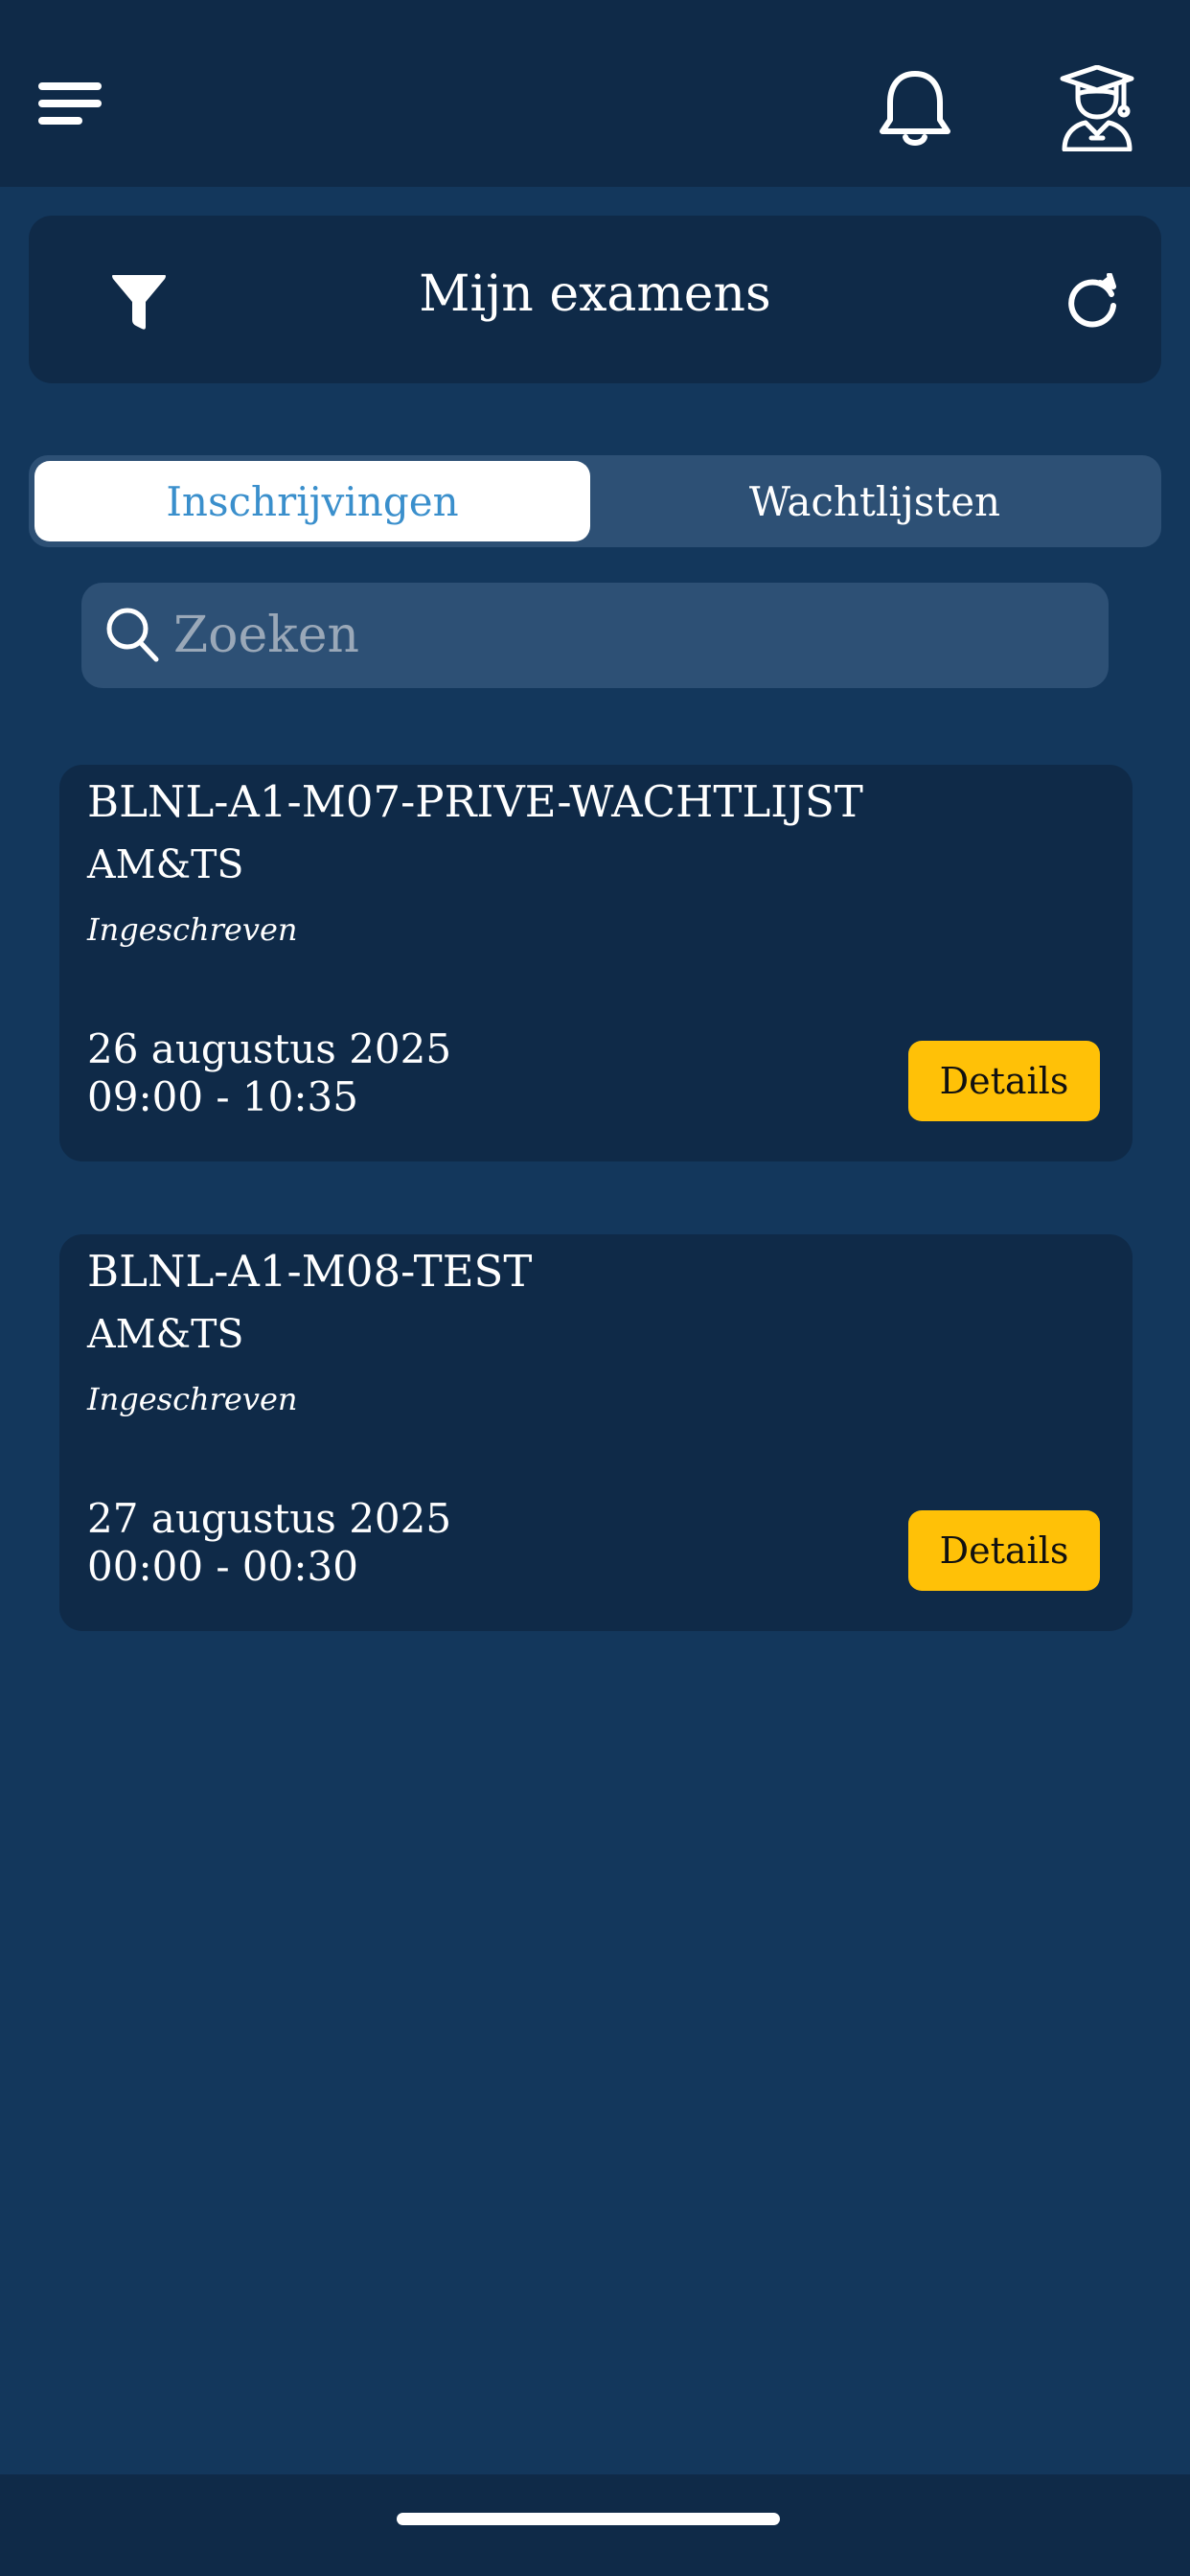 This screenshot has height=2576, width=1190. What do you see at coordinates (475, 801) in the screenshot?
I see `exam-code: BLNL-A1-M07-PRIVE-WACHTLIJST` at bounding box center [475, 801].